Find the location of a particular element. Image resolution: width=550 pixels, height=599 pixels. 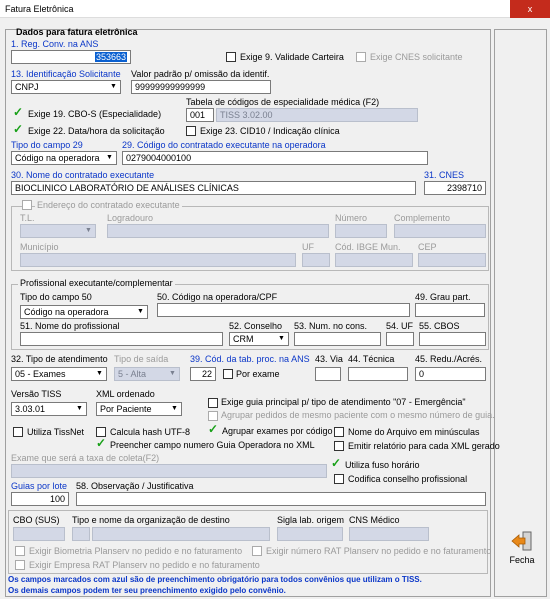

sigla-label: Sigla lab. origem is located at coordinates (311, 520).